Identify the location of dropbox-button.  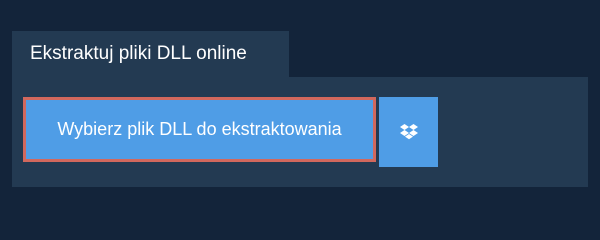
(408, 132).